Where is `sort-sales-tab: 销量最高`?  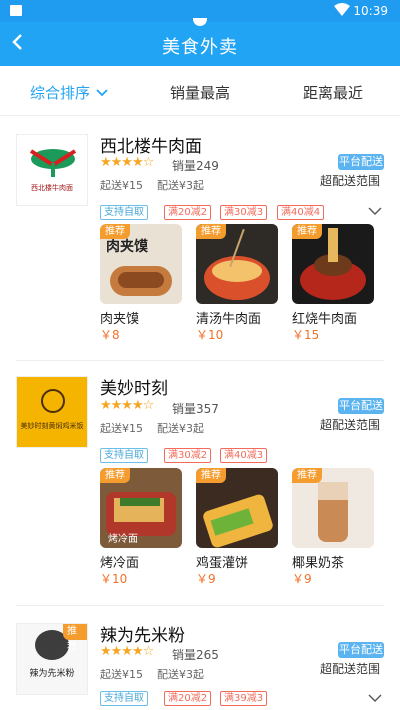 sort-sales-tab: 销量最高 is located at coordinates (200, 92).